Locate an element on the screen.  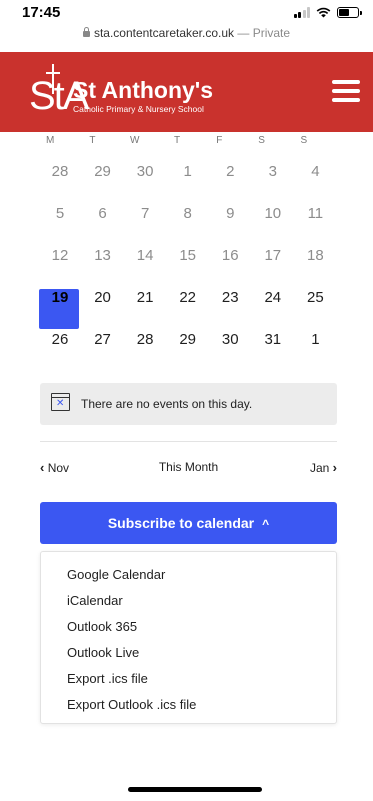
home-indicator is located at coordinates (195, 789).